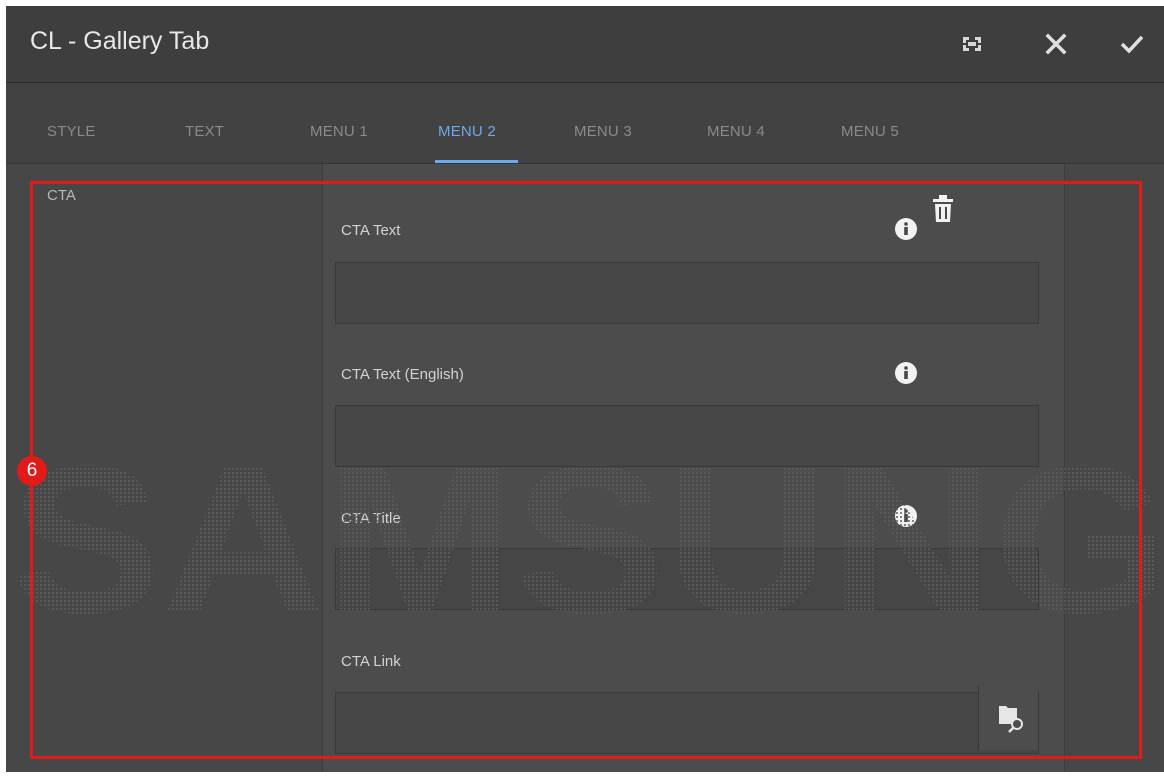  What do you see at coordinates (71, 131) in the screenshot?
I see `tab-style: STYLE` at bounding box center [71, 131].